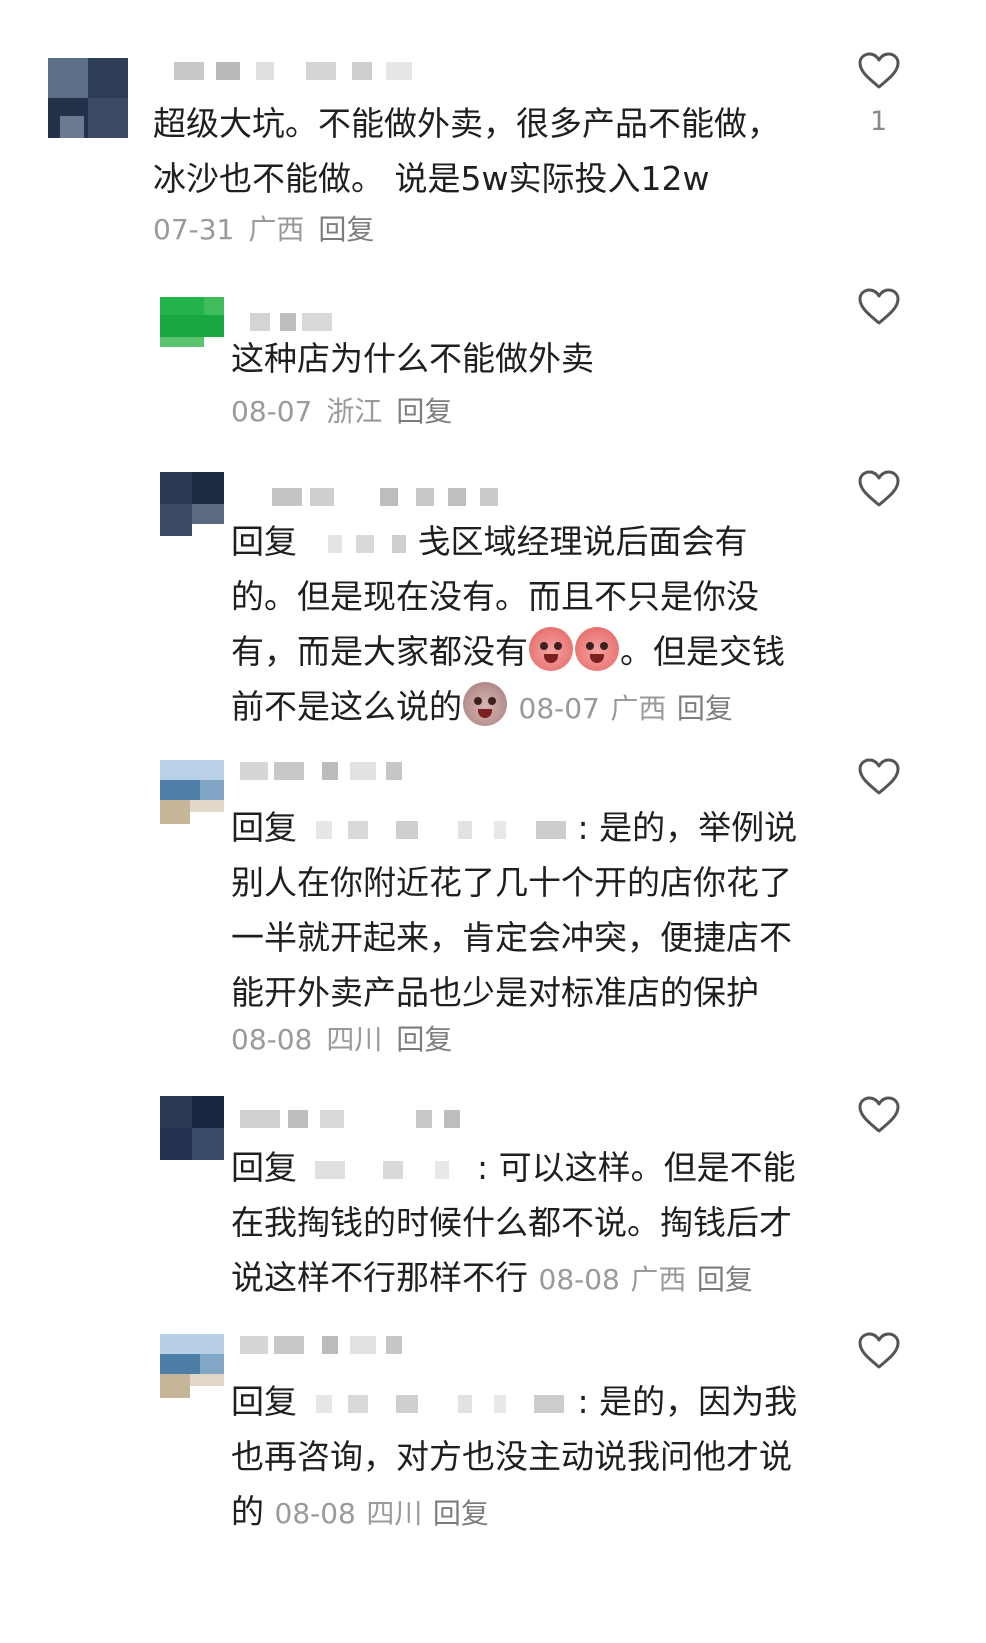 This screenshot has width=986, height=1643. I want to click on comment-location: 浙江, so click(354, 411).